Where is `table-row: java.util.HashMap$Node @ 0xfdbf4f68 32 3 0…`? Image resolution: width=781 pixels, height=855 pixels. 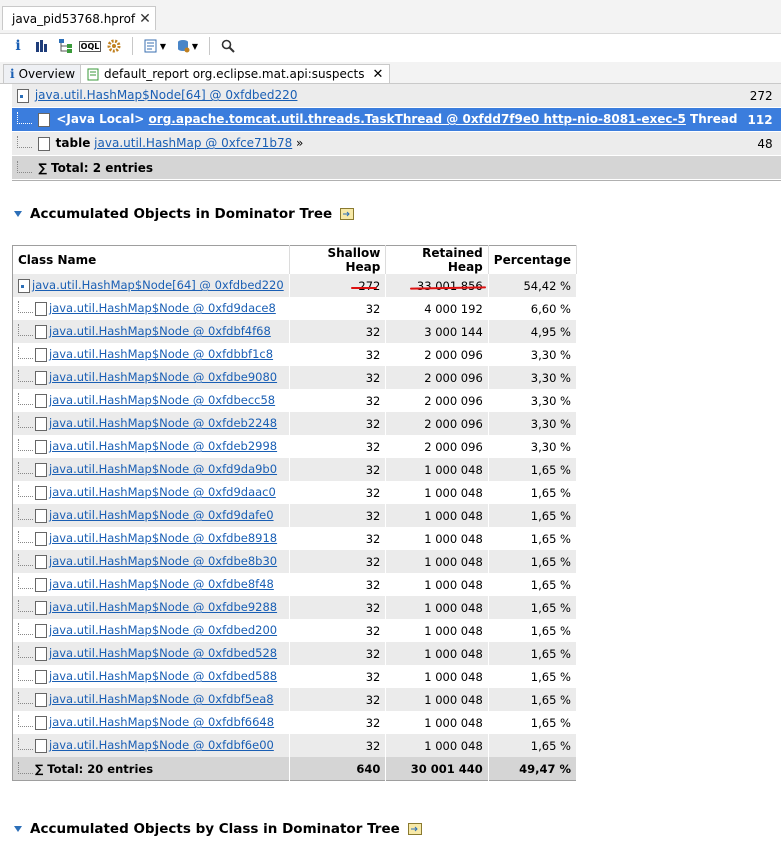 table-row: java.util.HashMap$Node @ 0xfdbf4f68 32 3 0… is located at coordinates (295, 331).